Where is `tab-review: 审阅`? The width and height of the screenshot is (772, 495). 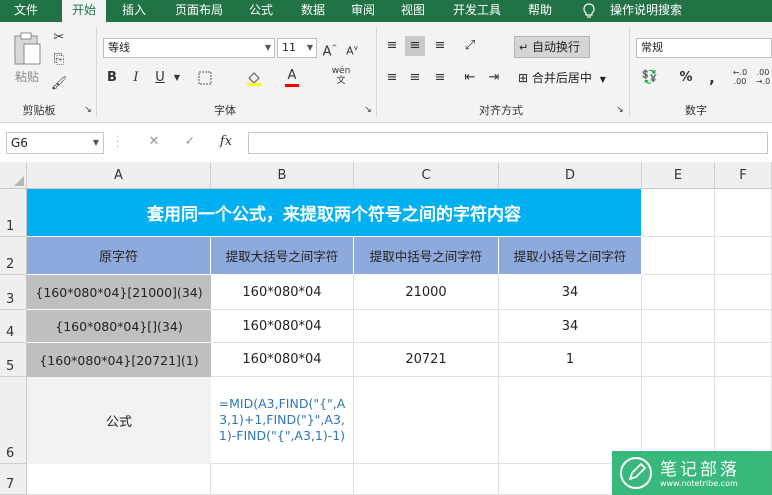 tab-review: 审阅 is located at coordinates (363, 11).